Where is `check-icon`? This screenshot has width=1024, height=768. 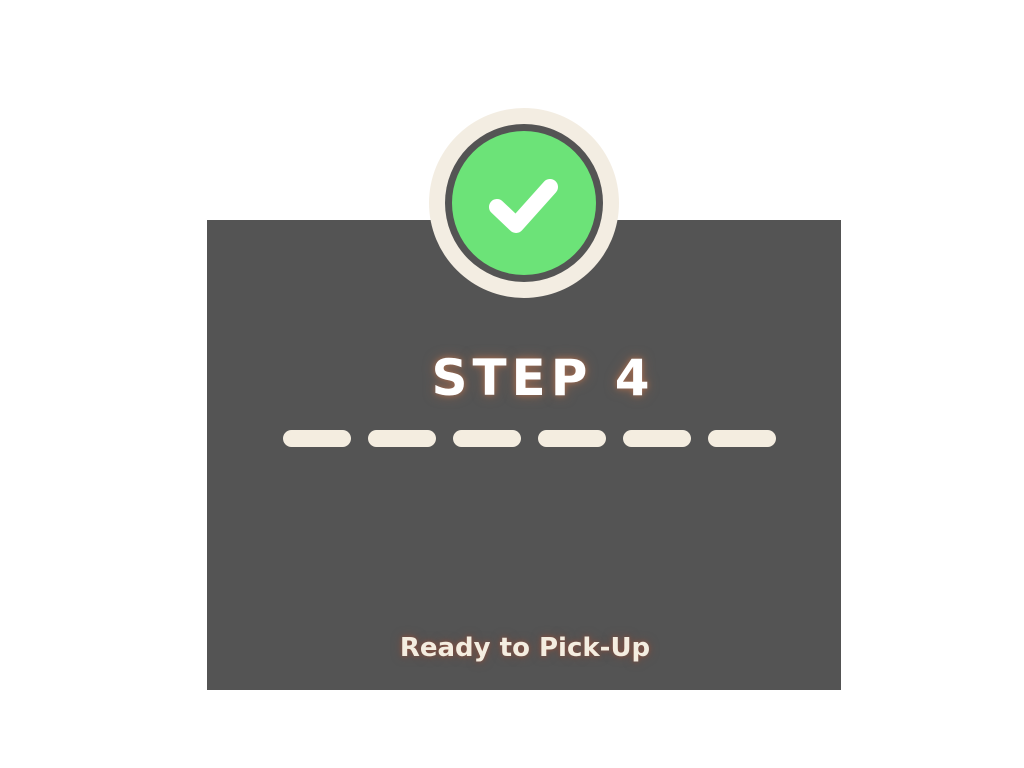
check-icon is located at coordinates (523, 206).